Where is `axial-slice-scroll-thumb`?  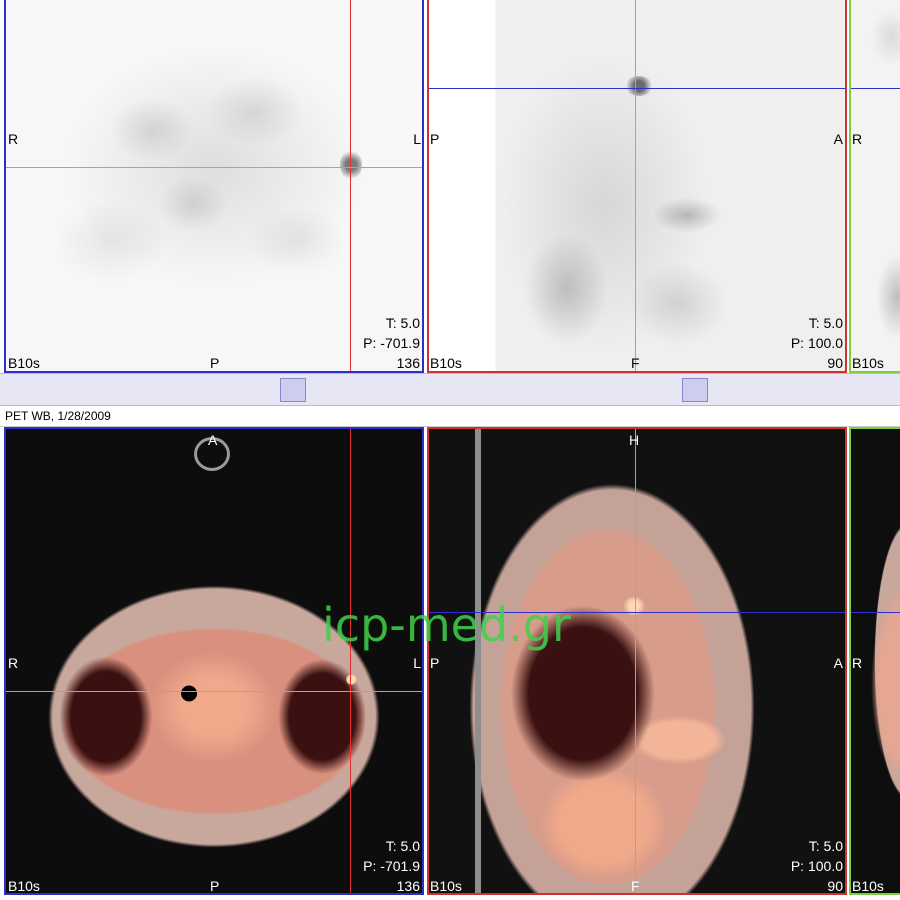 axial-slice-scroll-thumb is located at coordinates (293, 390).